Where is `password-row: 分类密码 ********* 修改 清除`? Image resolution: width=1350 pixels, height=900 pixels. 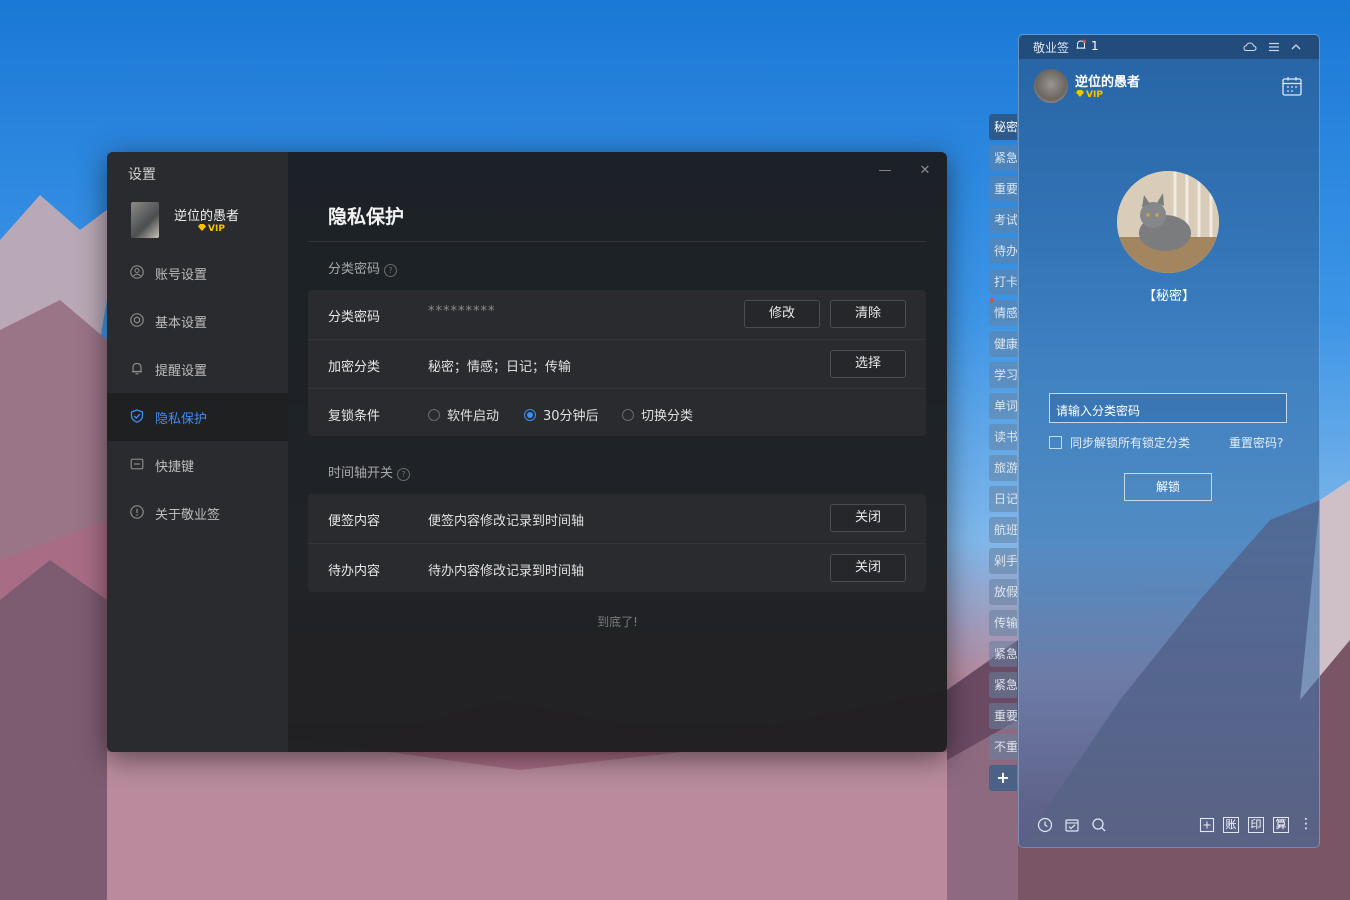 password-row: 分类密码 ********* 修改 清除 is located at coordinates (617, 314).